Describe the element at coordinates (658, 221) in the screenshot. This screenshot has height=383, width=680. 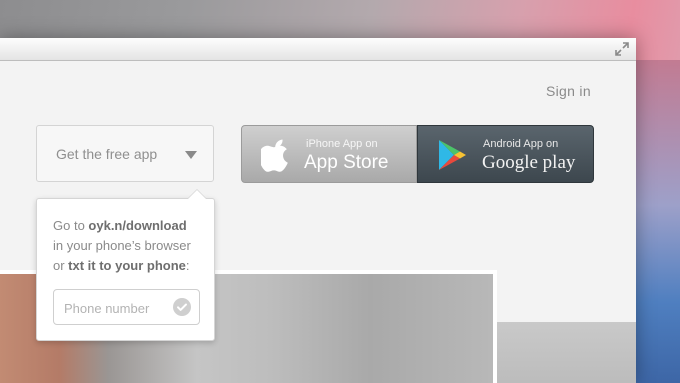
I see `desktop-background` at that location.